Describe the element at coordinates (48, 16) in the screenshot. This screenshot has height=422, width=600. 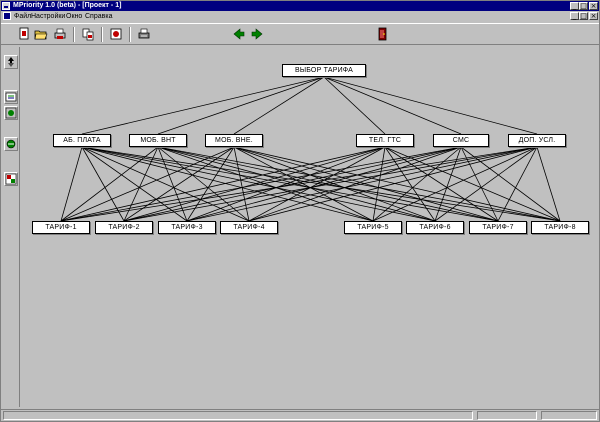
I see `menu-settings: Настройки` at that location.